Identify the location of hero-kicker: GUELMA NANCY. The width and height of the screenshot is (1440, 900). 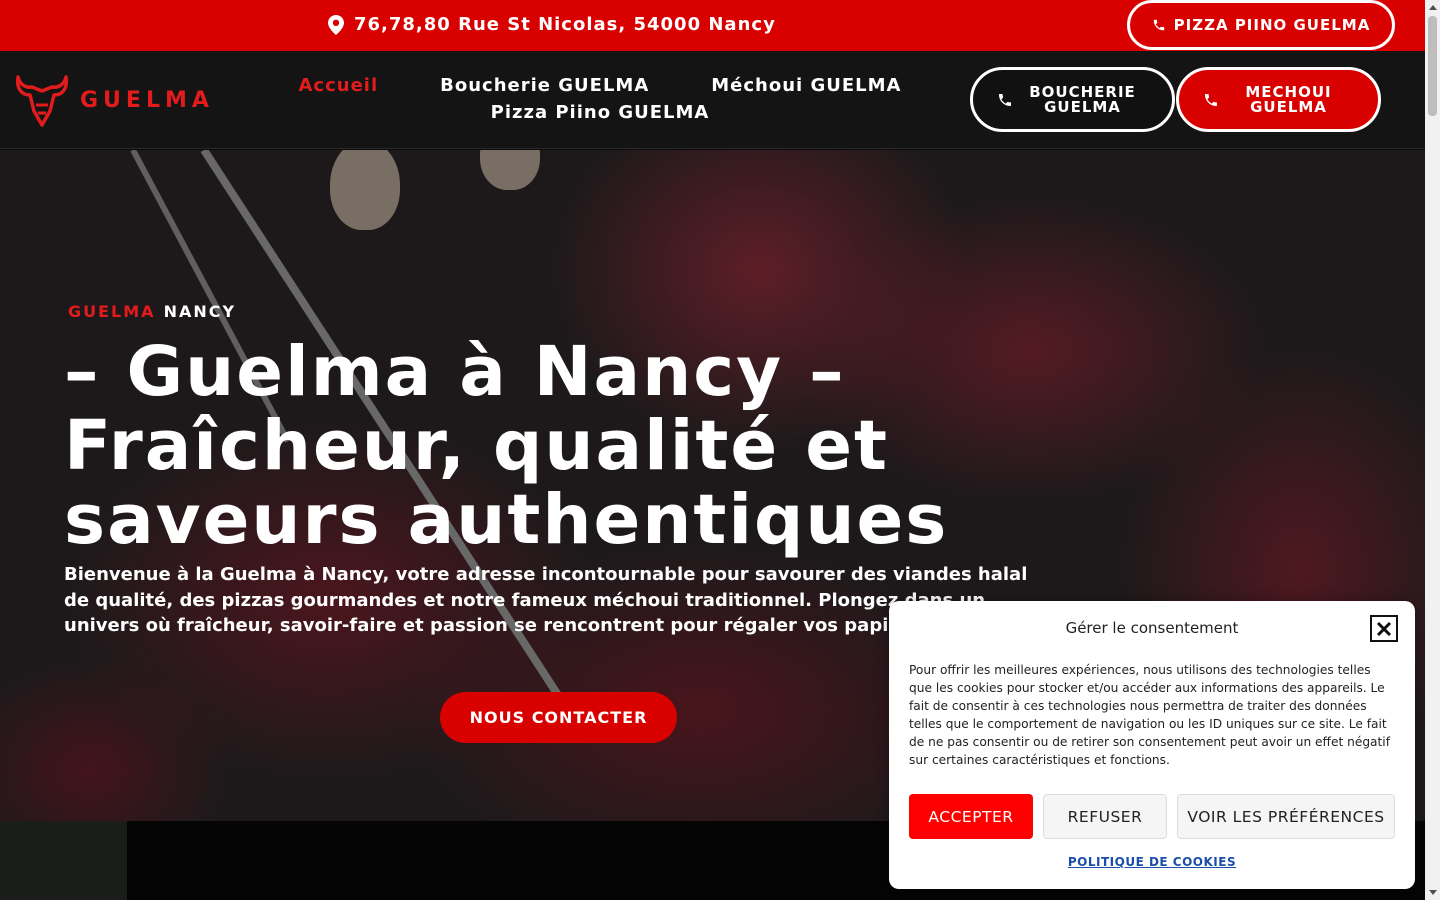
(152, 311).